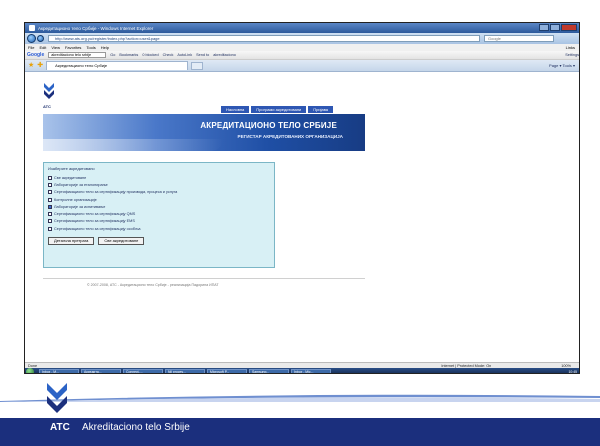 The height and width of the screenshot is (446, 600). I want to click on ie-icon, so click(32, 28).